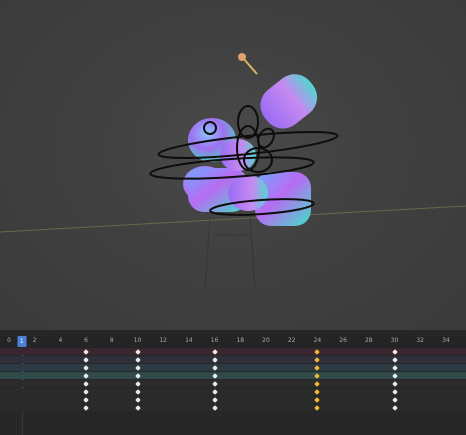  What do you see at coordinates (266, 340) in the screenshot?
I see `frame-label: 20` at bounding box center [266, 340].